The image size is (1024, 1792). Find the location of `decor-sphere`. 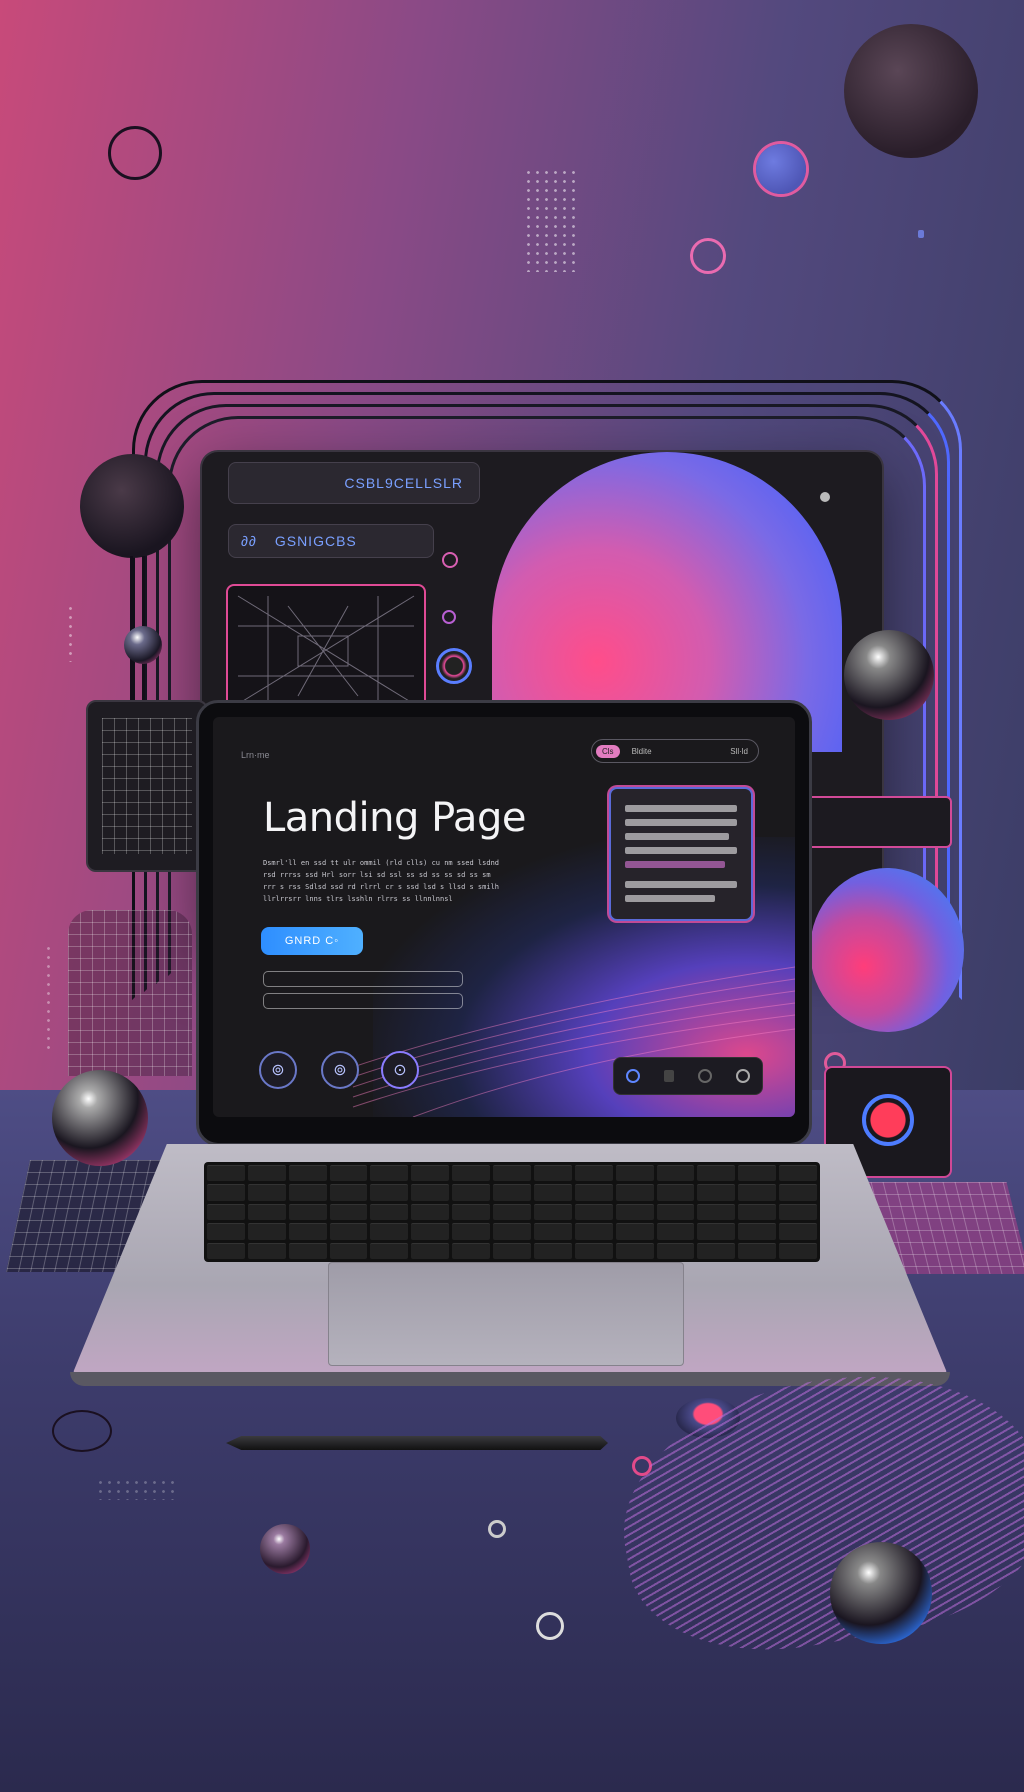

decor-sphere is located at coordinates (100, 1118).